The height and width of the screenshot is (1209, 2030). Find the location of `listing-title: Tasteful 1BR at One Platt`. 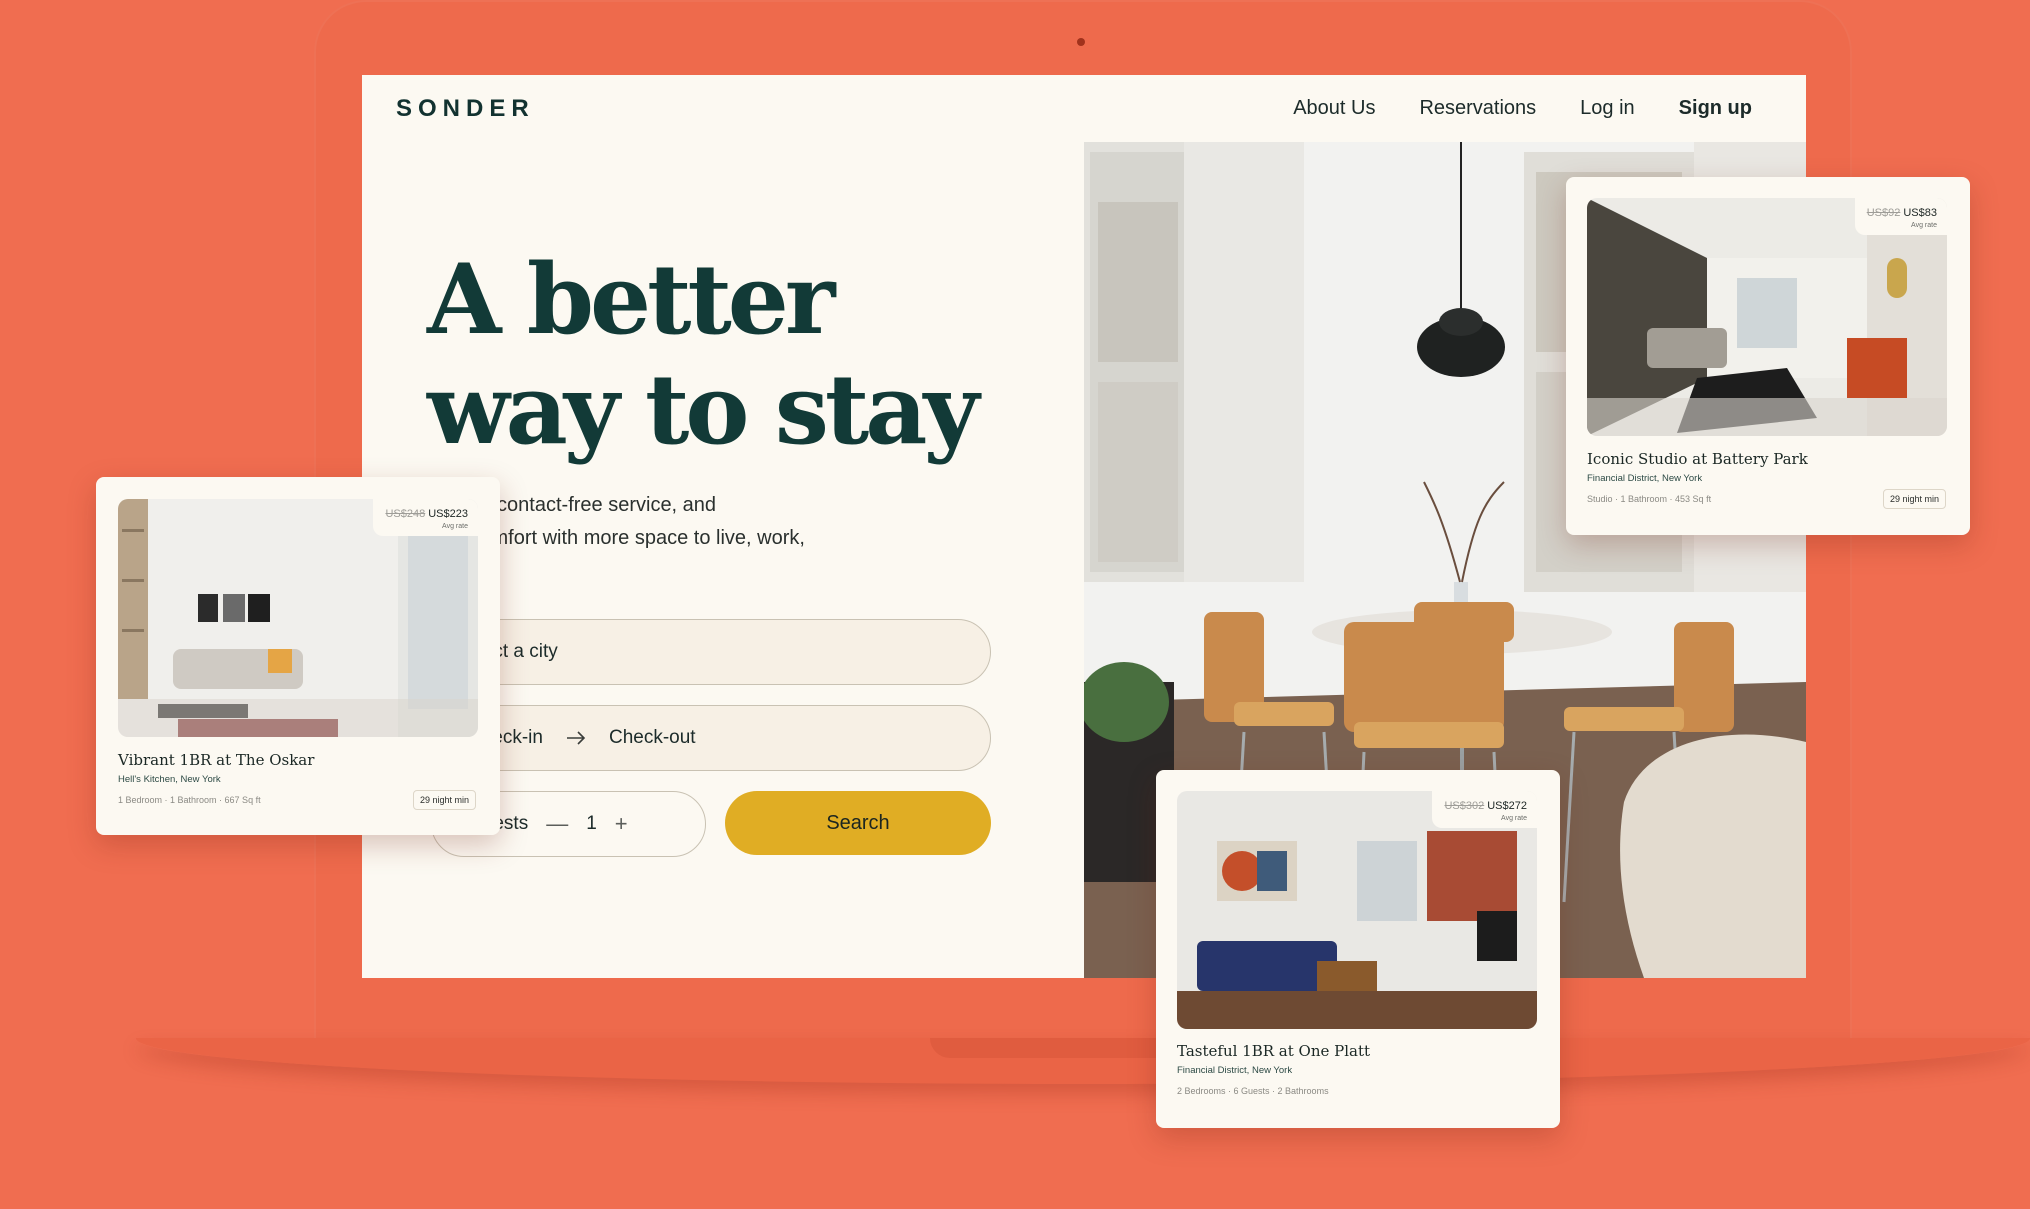

listing-title: Tasteful 1BR at One Platt is located at coordinates (1273, 1051).